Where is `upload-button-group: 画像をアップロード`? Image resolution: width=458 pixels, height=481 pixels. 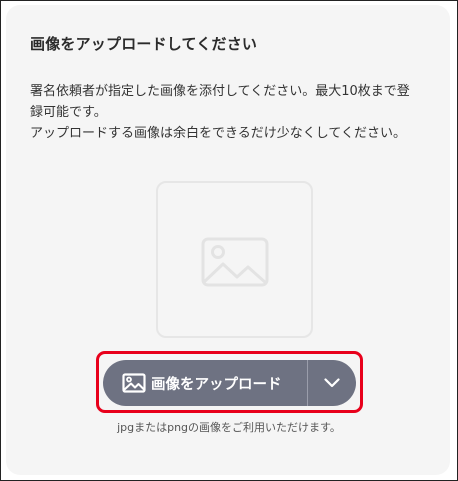
upload-button-group: 画像をアップロード is located at coordinates (229, 383).